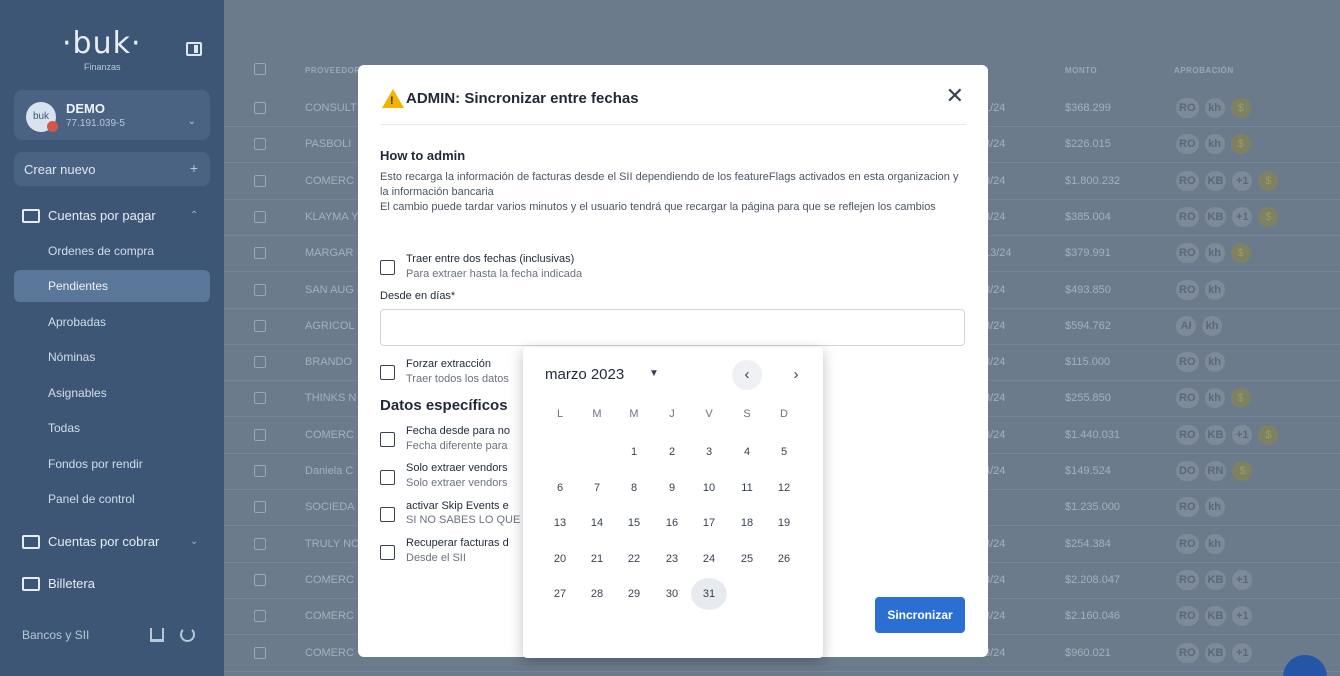 The image size is (1340, 676). What do you see at coordinates (672, 488) in the screenshot?
I see `calendar-day: 9` at bounding box center [672, 488].